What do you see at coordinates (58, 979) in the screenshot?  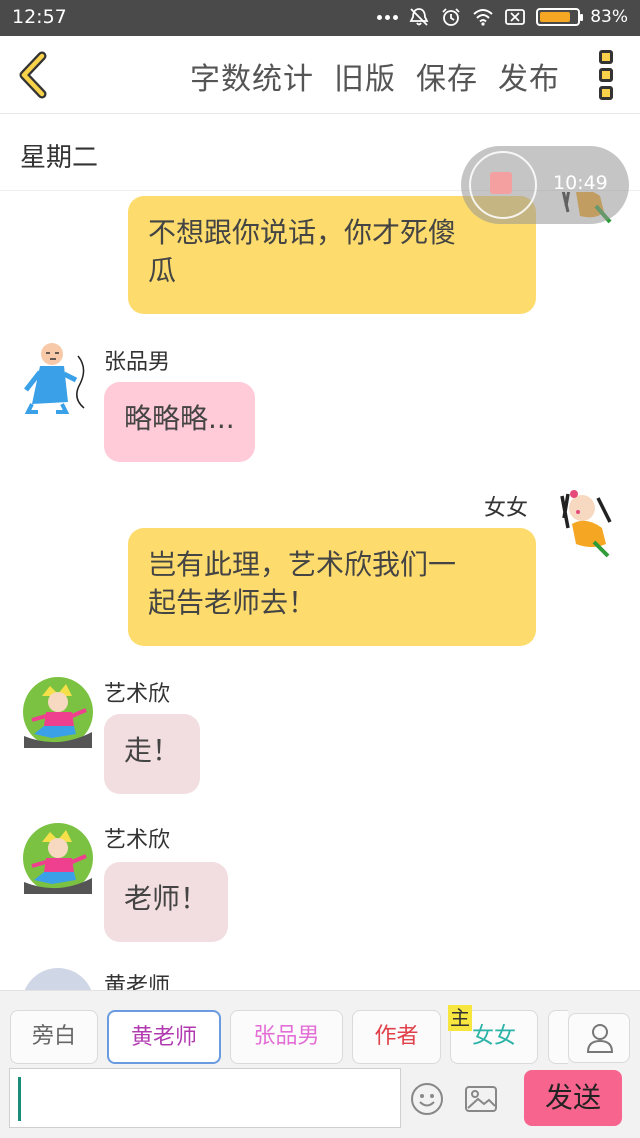 I see `avatar-huanglaoshi` at bounding box center [58, 979].